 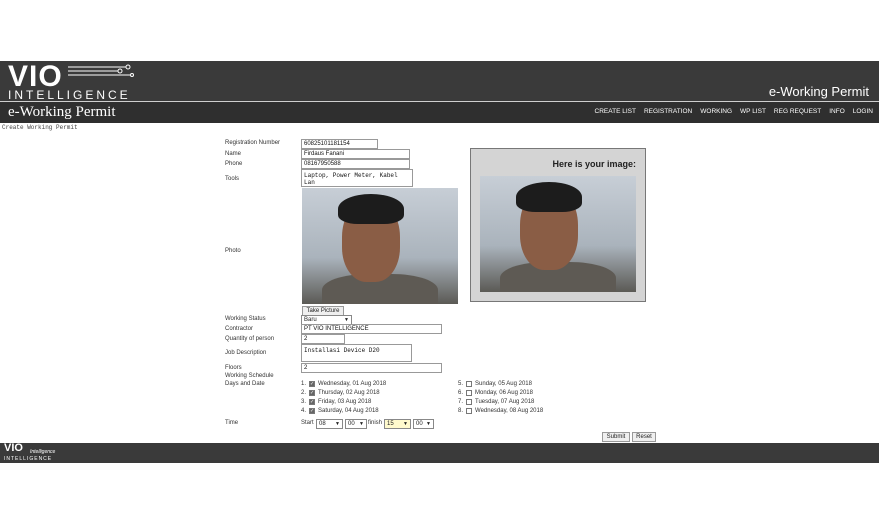 I want to click on day-item: 4. ✓ Saturday, 04 Aug 2018, so click(x=340, y=411).